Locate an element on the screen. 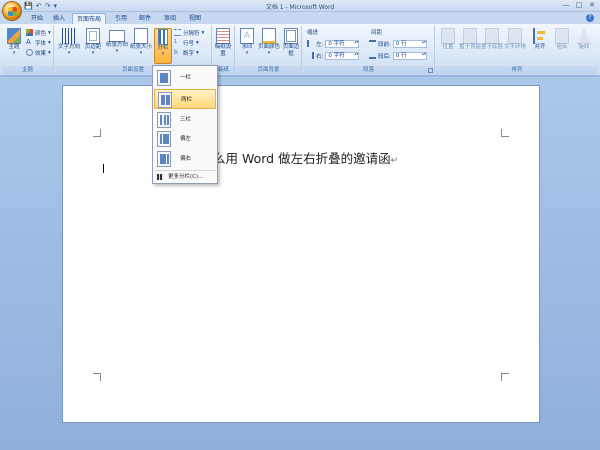 This screenshot has width=600, height=450. spacing-before-row: 段前: 0 行 is located at coordinates (398, 43).